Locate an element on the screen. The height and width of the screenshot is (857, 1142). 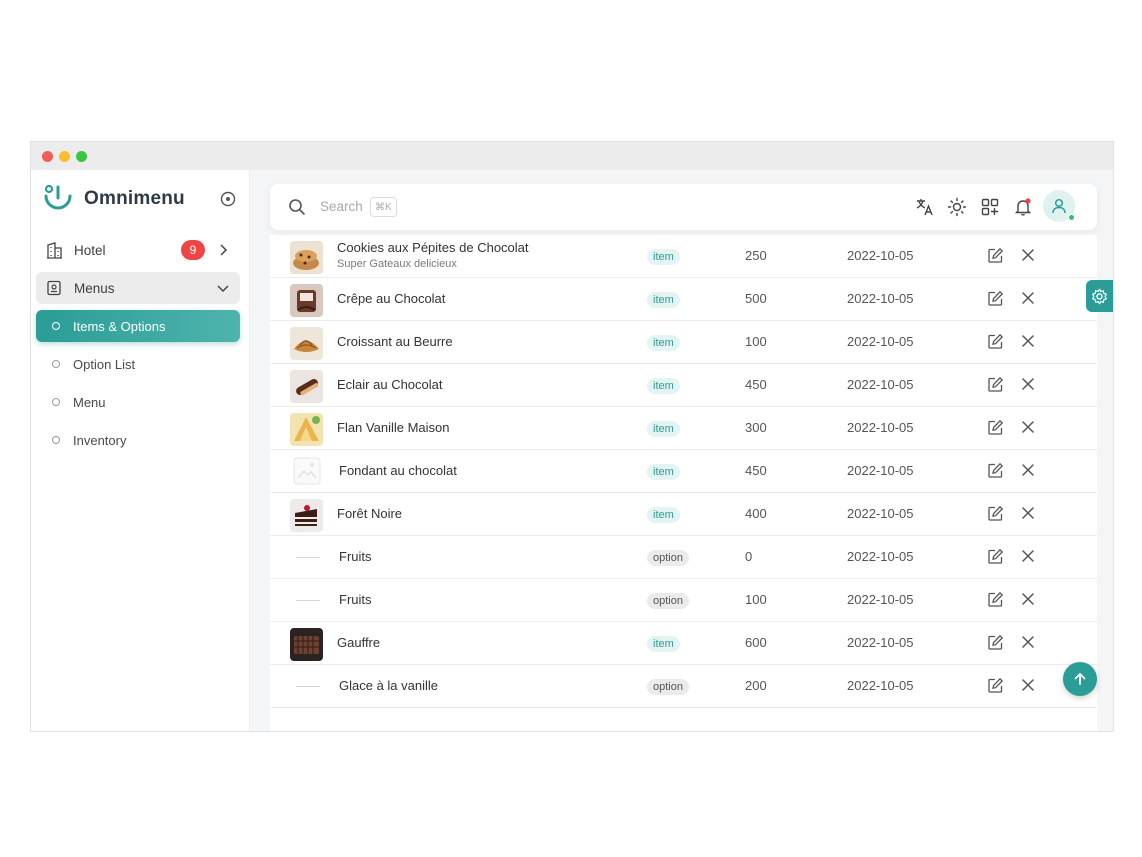
window-maximize-dot is located at coordinates (81, 156).